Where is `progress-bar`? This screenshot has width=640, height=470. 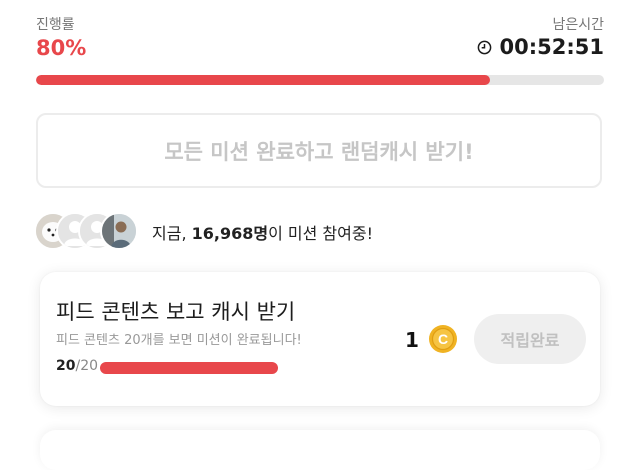 progress-bar is located at coordinates (320, 80).